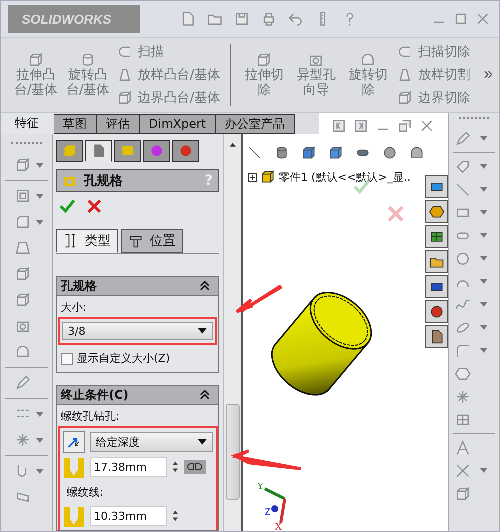 This screenshot has height=532, width=500. I want to click on panel-tab: 类型, so click(87, 241).